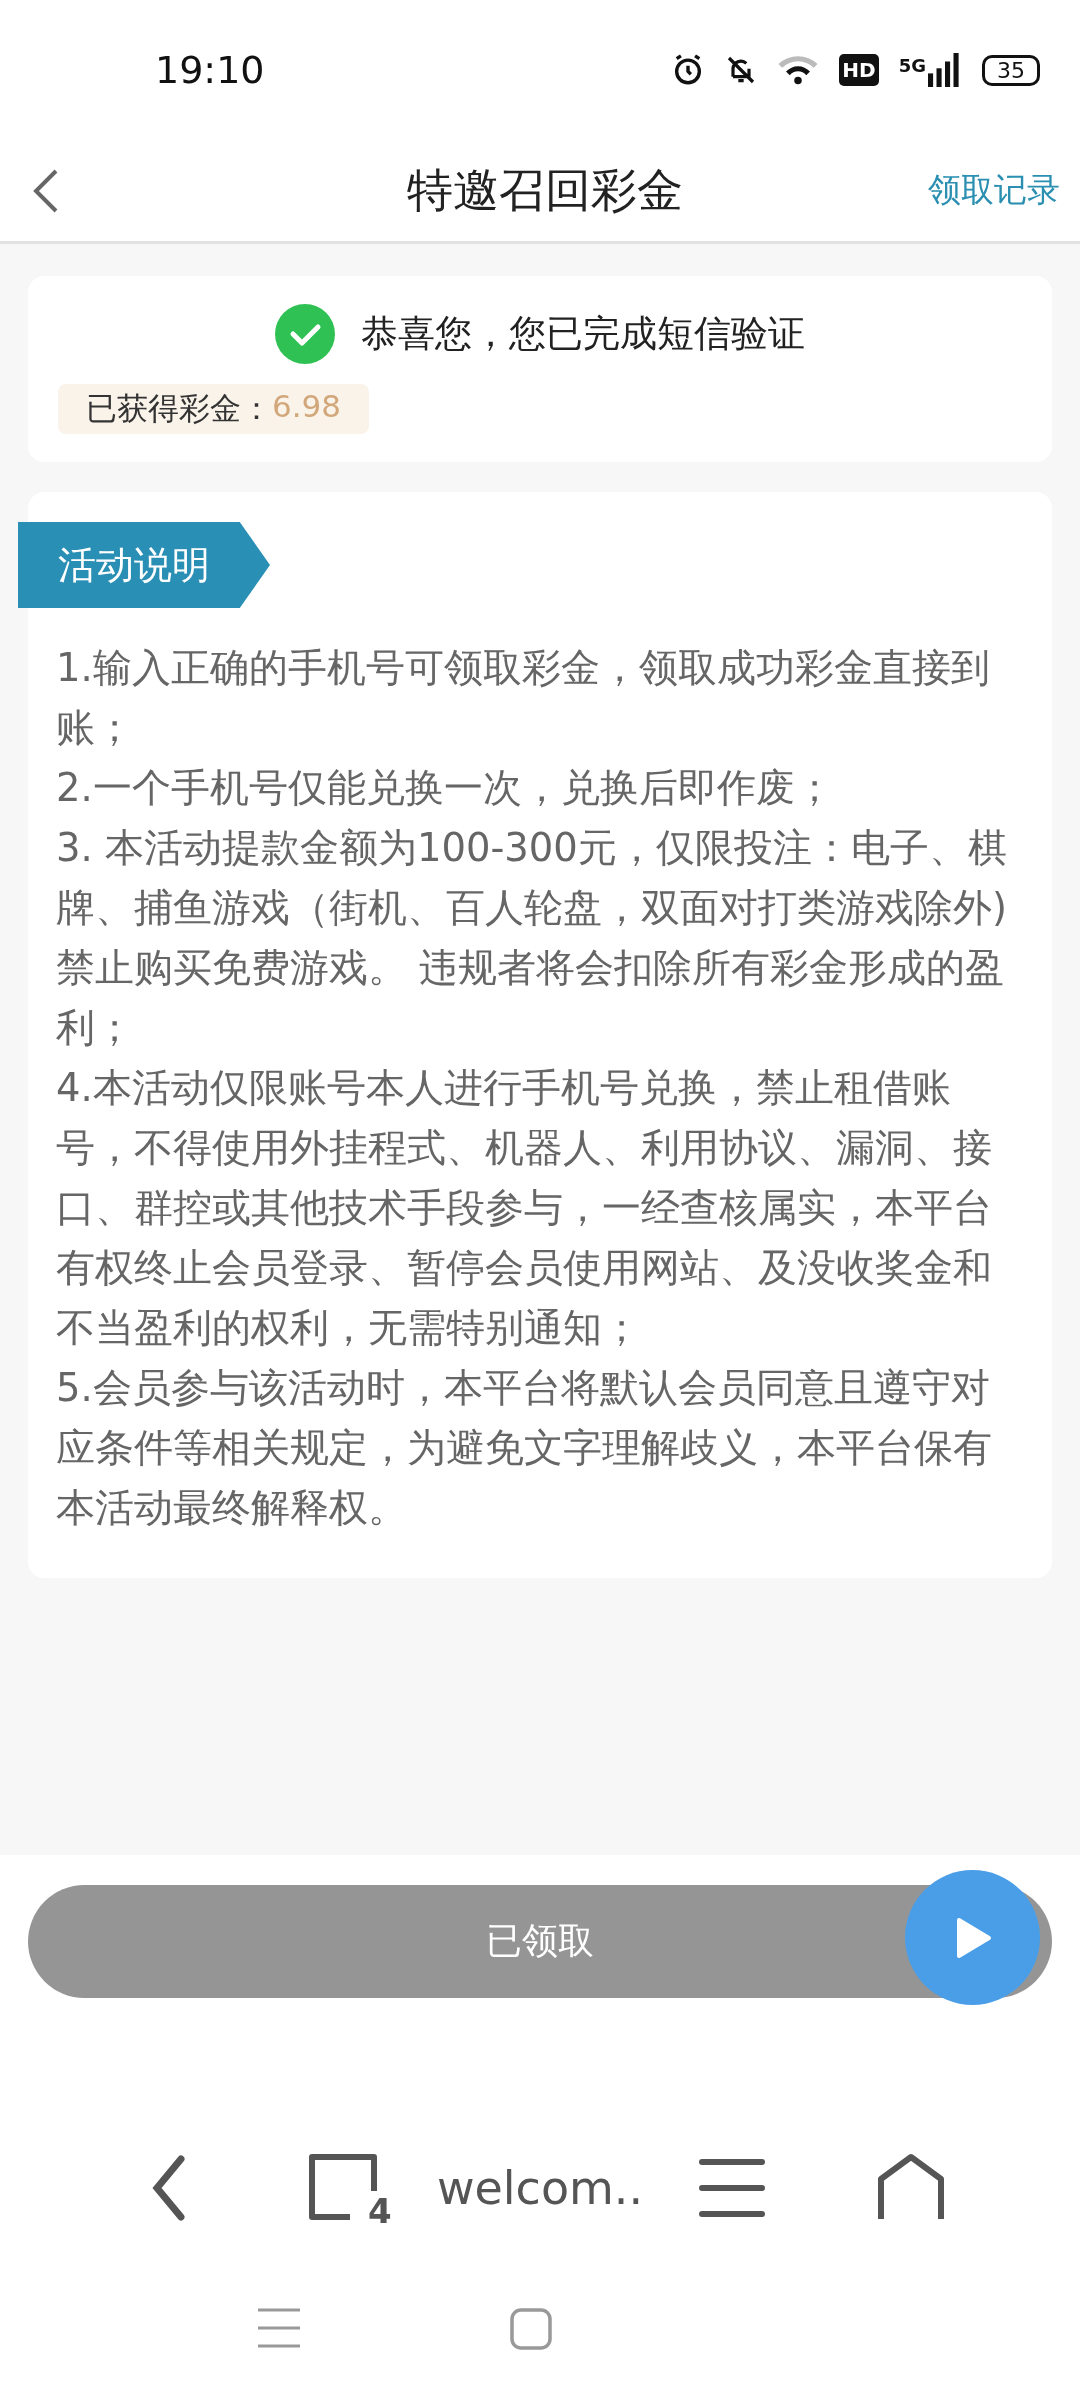 Image resolution: width=1080 pixels, height=2400 pixels. Describe the element at coordinates (445, 788) in the screenshot. I see `rule-text: 2.一个手机号仅能兑换一次，兑换后即作废；` at that location.